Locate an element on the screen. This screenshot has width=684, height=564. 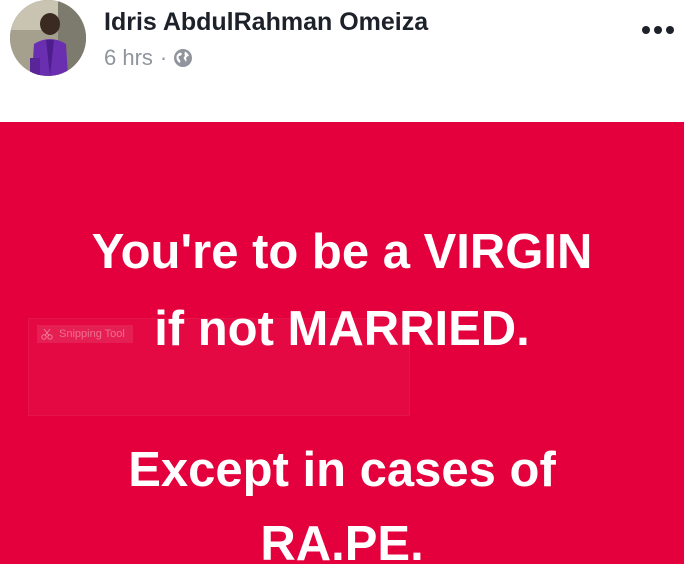
more-options-button is located at coordinates (658, 30).